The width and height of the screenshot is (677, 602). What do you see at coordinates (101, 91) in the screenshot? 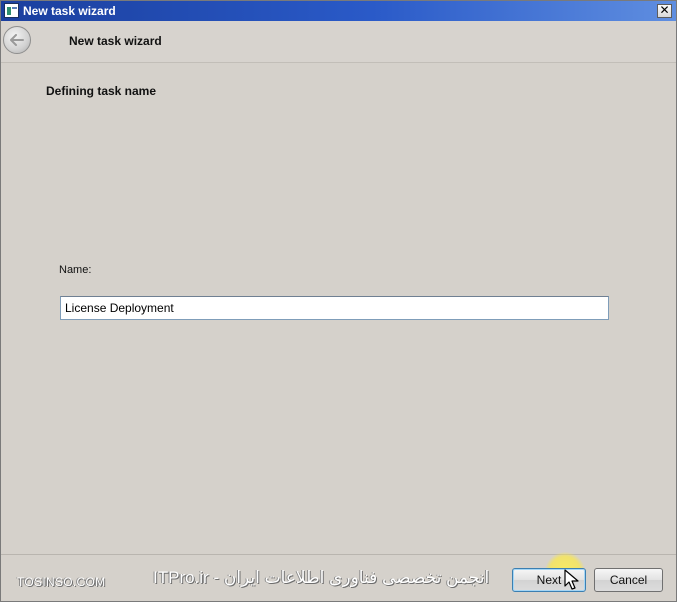
I see `section-heading: Defining task name` at bounding box center [101, 91].